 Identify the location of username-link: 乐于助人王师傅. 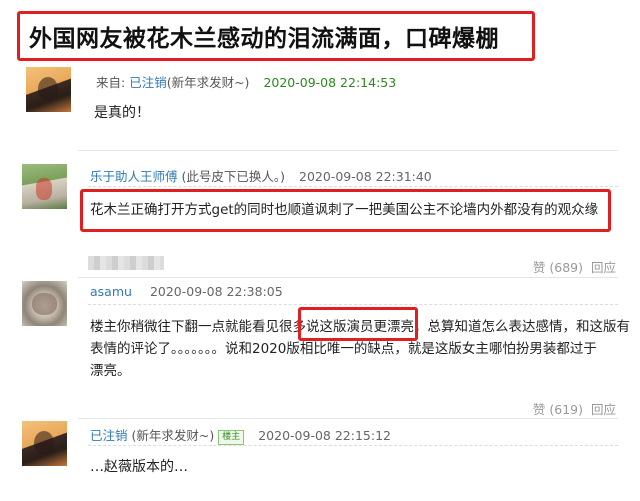
(134, 176).